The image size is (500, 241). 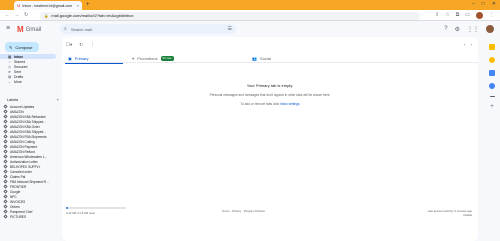 I want to click on inbox-settings-link: inbox settings, so click(x=290, y=104).